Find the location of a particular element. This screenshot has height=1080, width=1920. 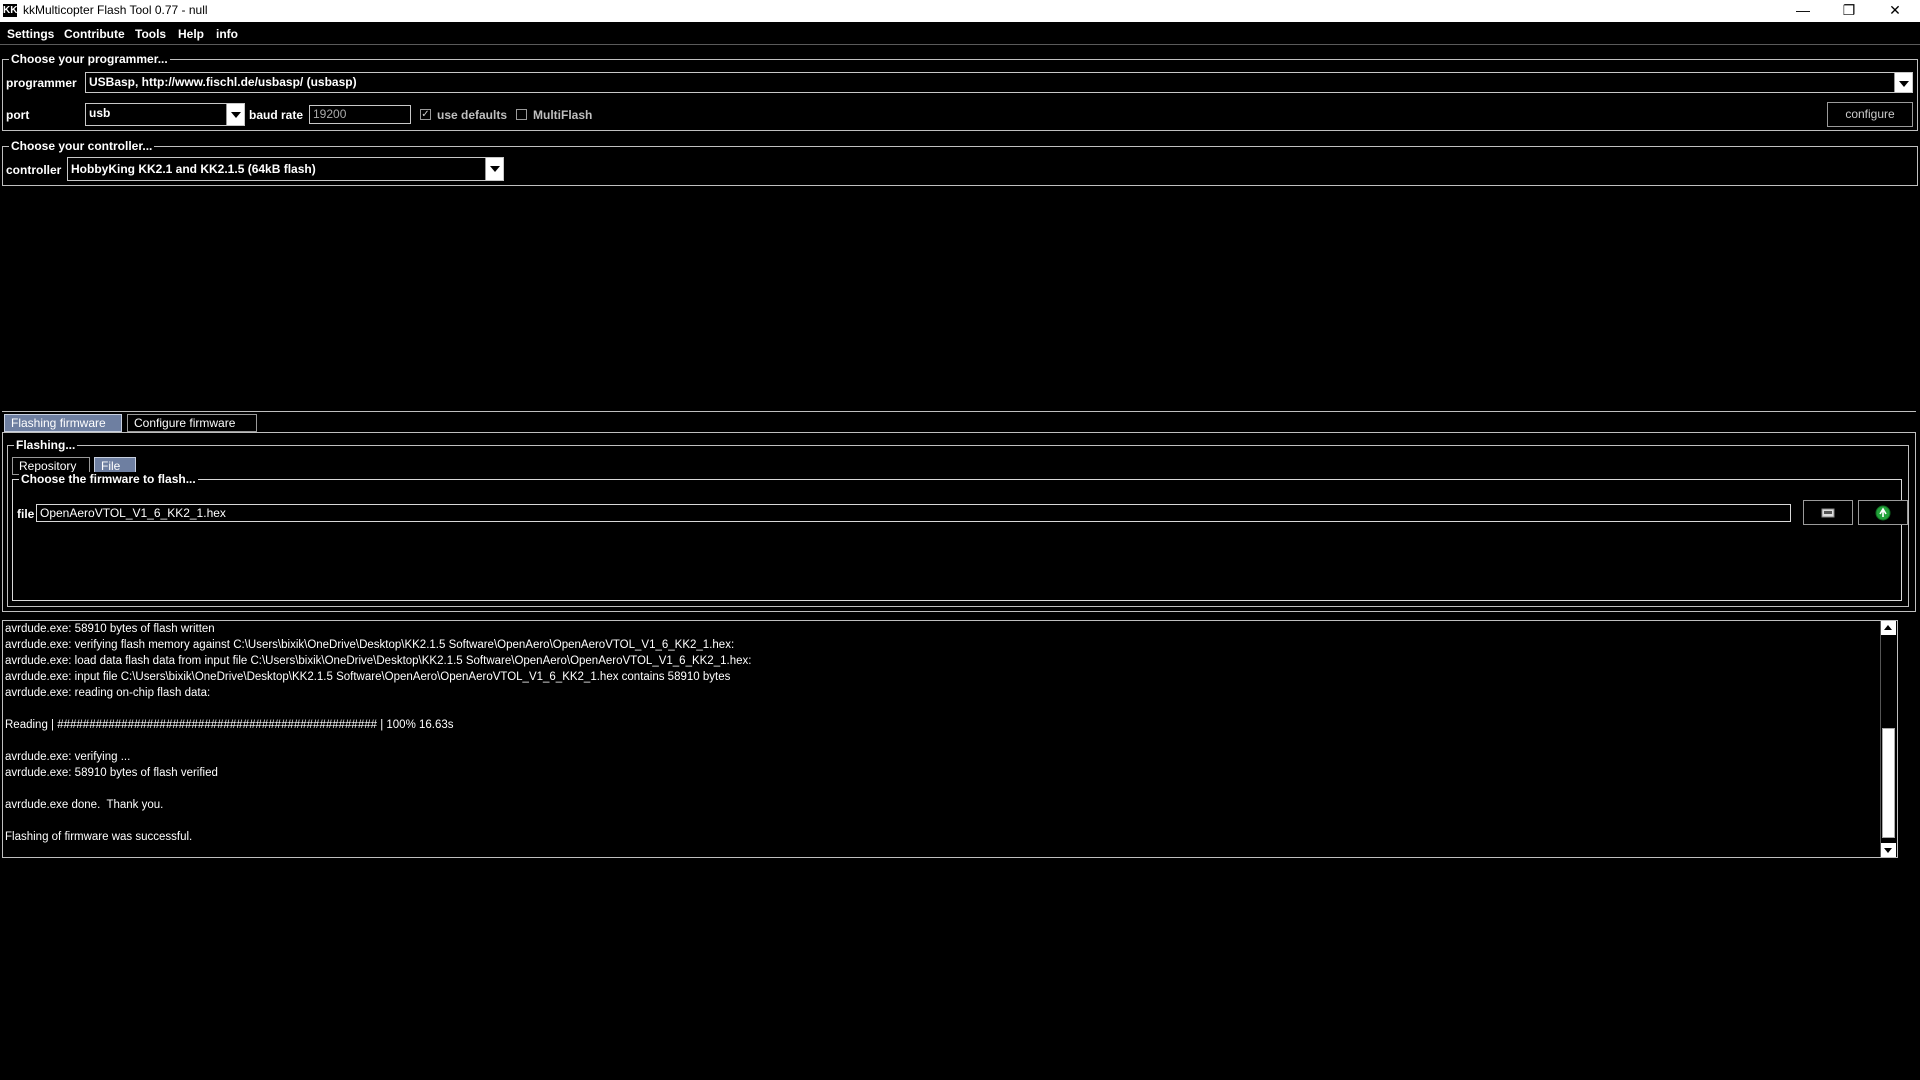

browse-file-button is located at coordinates (1828, 512).